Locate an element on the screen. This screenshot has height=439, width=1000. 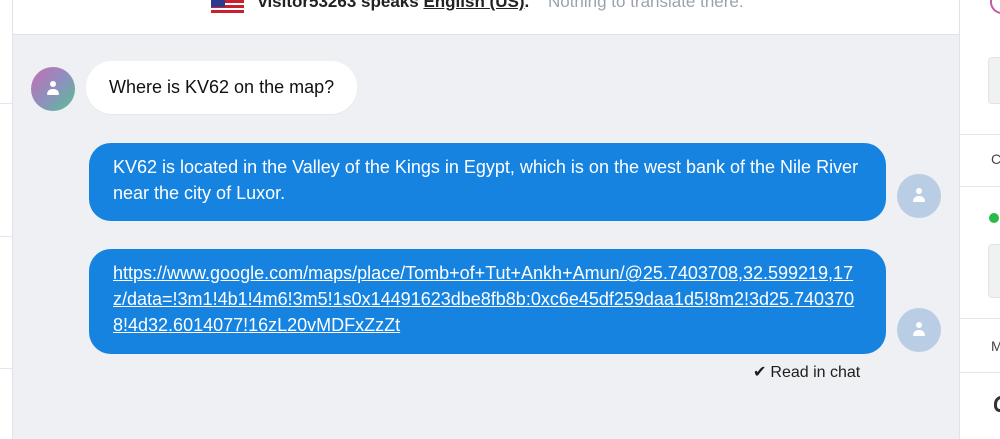
period: . is located at coordinates (527, 5).